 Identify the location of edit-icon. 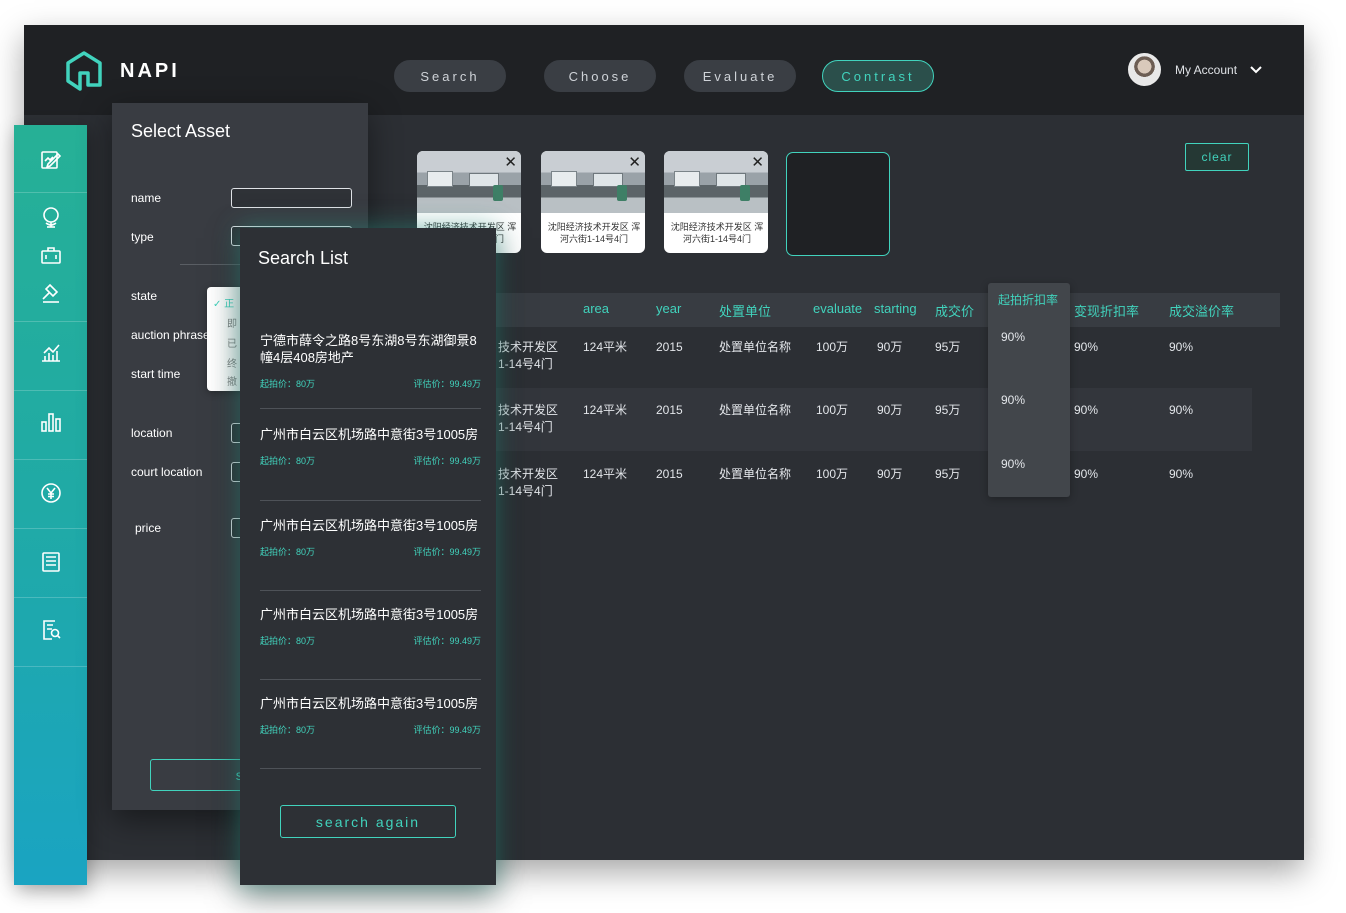
(51, 160).